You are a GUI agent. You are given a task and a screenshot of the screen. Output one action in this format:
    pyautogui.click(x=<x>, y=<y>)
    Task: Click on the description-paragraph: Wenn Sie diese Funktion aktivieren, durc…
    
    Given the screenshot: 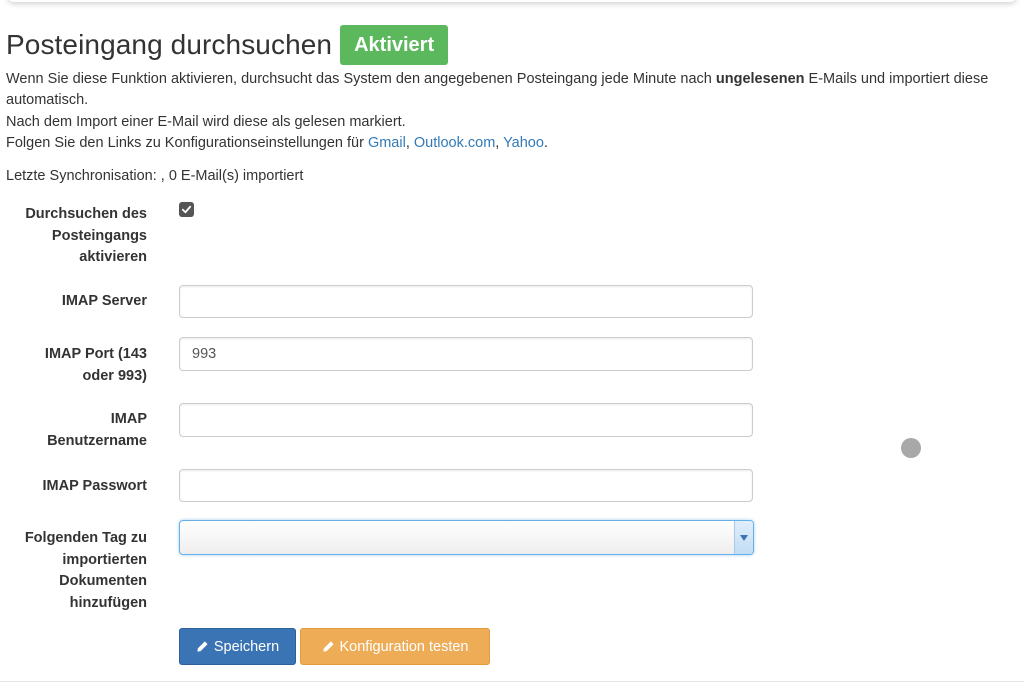 What is the action you would take?
    pyautogui.click(x=497, y=89)
    